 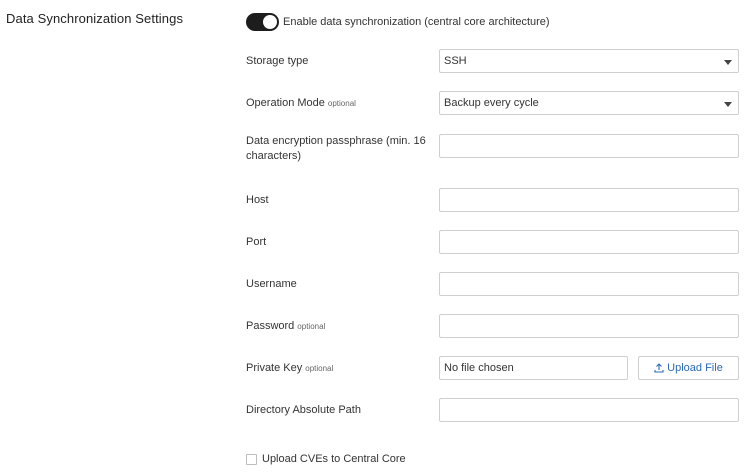 What do you see at coordinates (334, 459) in the screenshot?
I see `upload-cves-label: Upload CVEs to Central Core` at bounding box center [334, 459].